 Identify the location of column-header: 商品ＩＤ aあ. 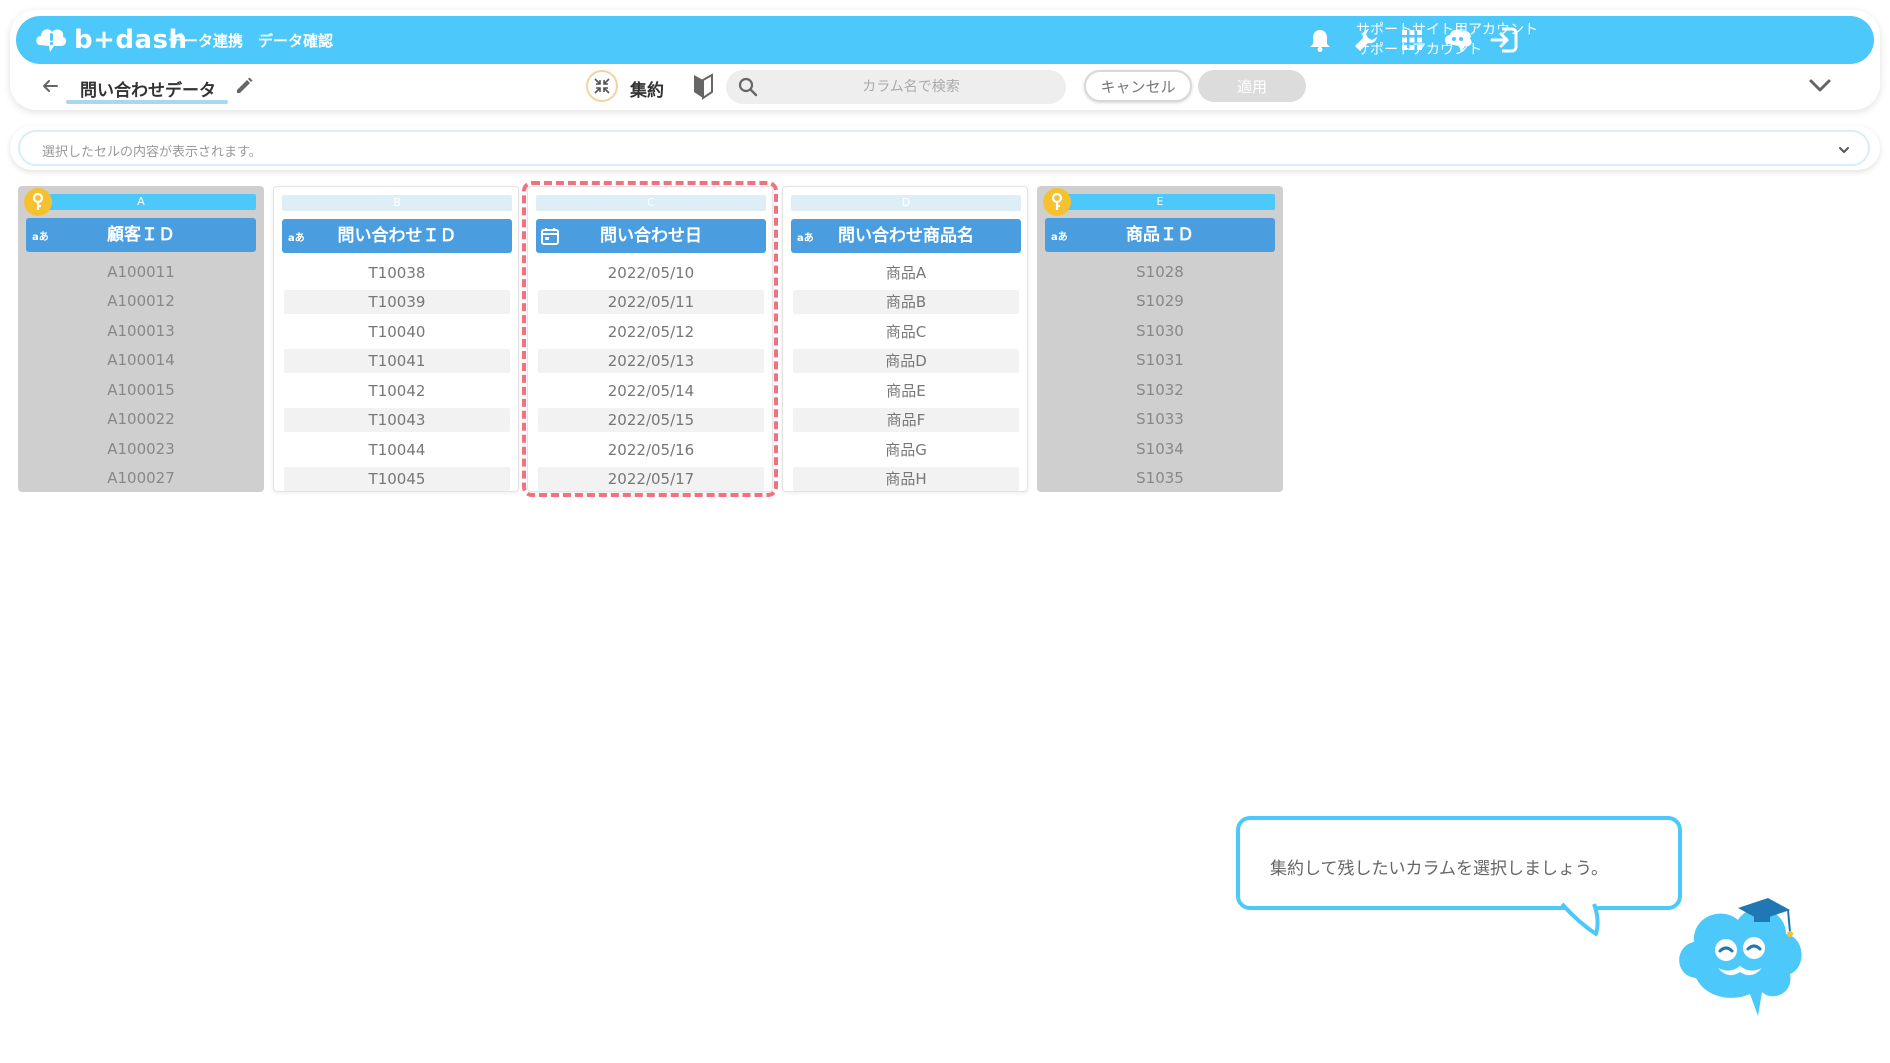
(1160, 235).